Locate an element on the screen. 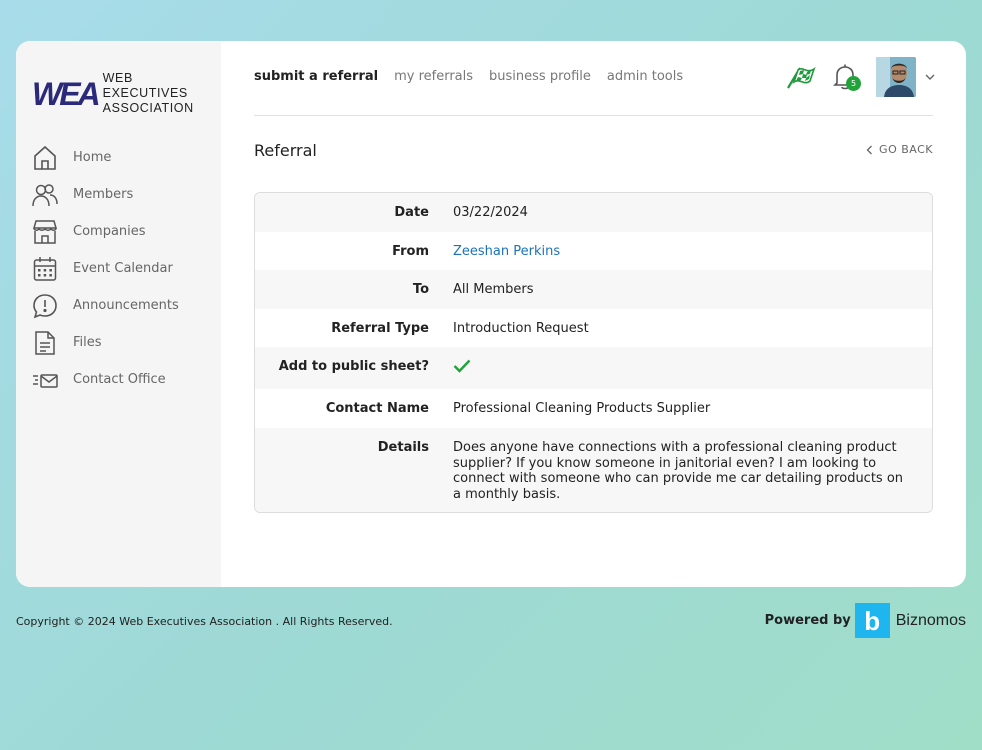 The image size is (982, 750). sidebar-item-announcements: Announcements is located at coordinates (105, 305).